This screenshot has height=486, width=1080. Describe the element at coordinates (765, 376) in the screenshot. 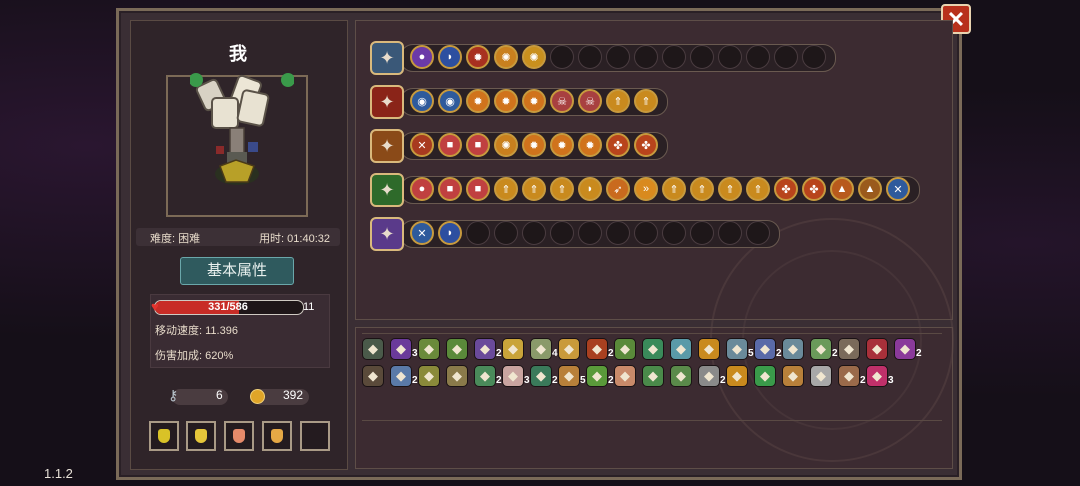

I see `clover-icon: ◆` at that location.